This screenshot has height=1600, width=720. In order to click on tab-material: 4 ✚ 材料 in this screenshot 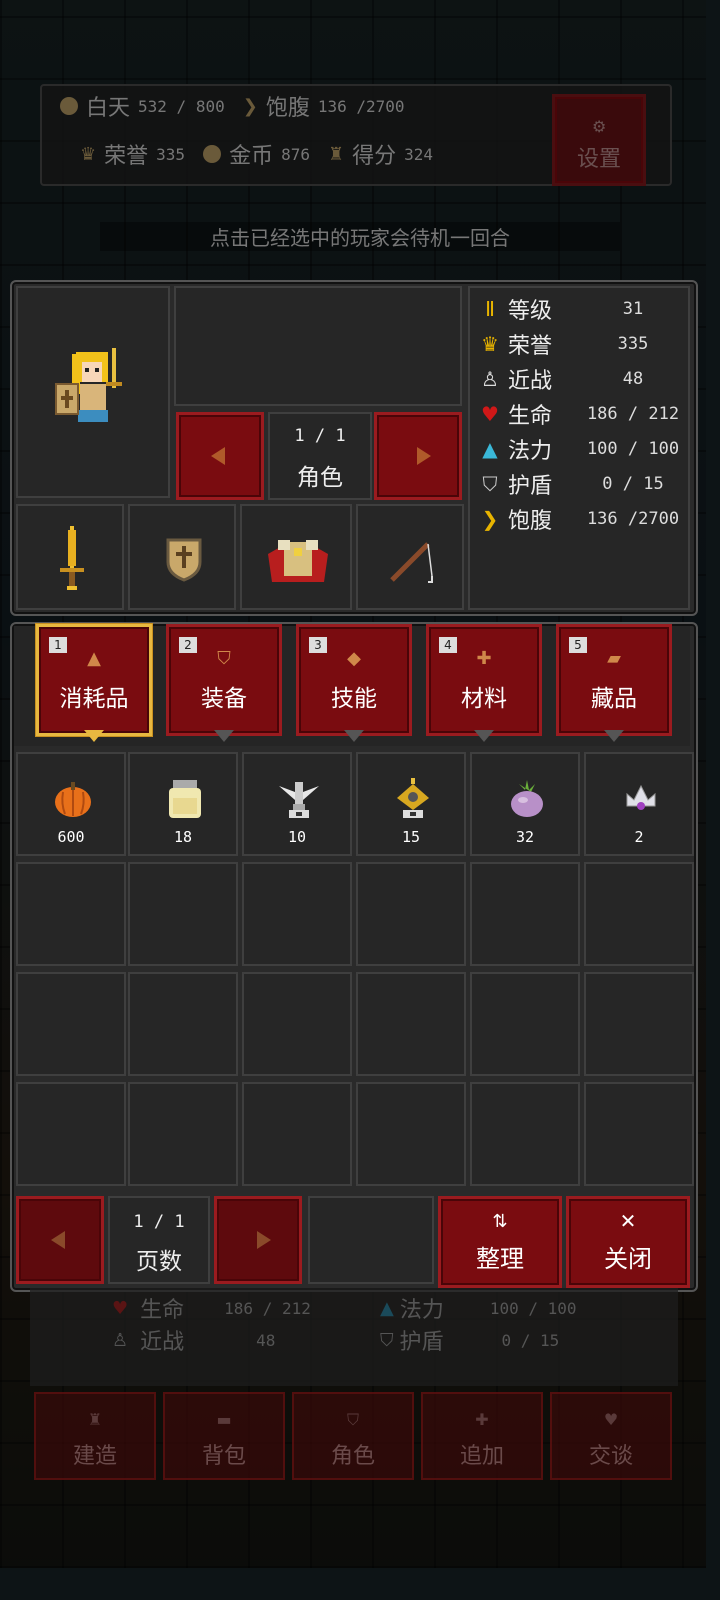, I will do `click(484, 680)`.